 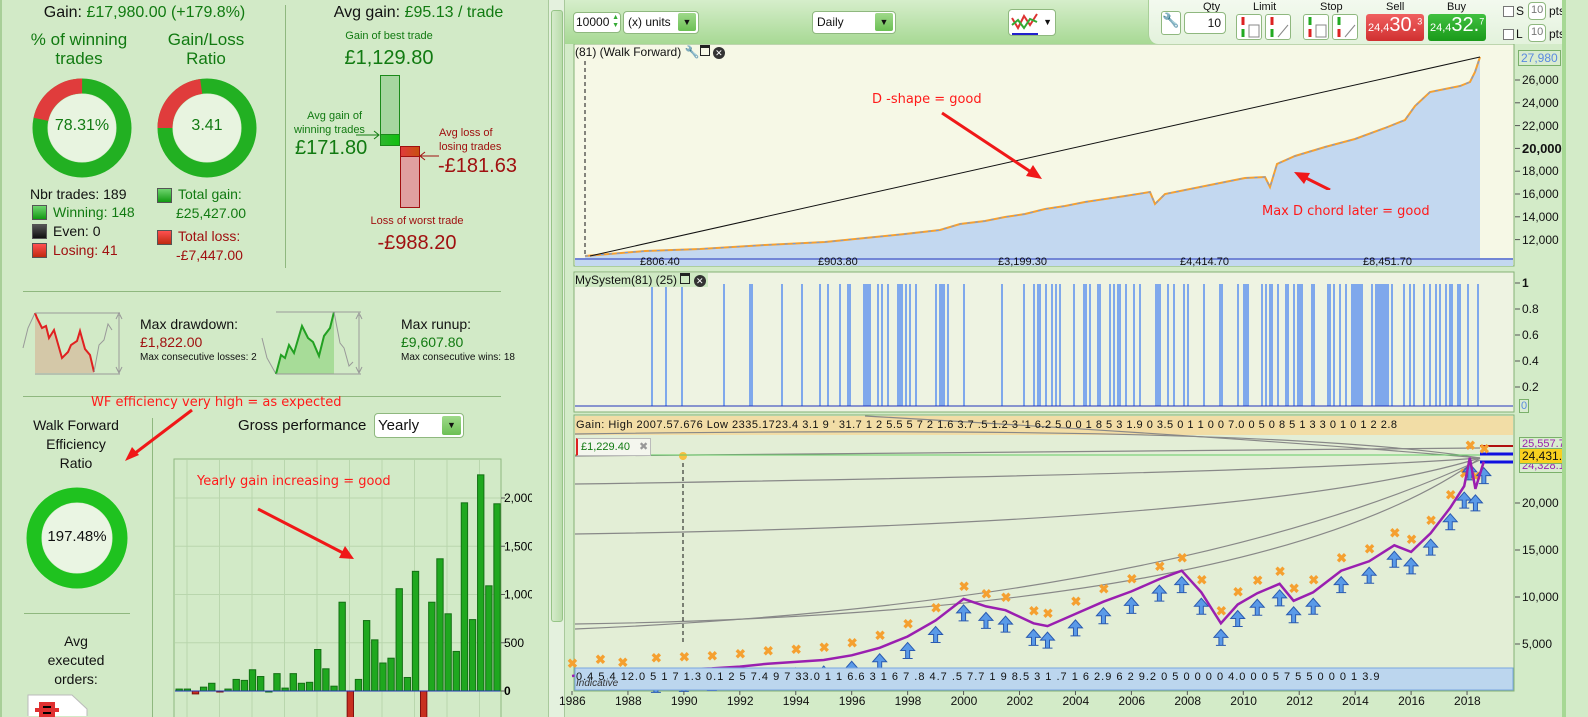 I want to click on equity-last-value: 27,980, so click(x=1539, y=58).